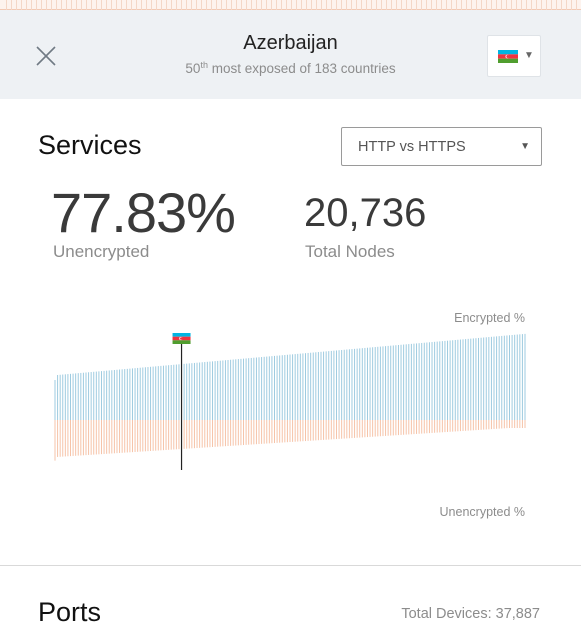  Describe the element at coordinates (489, 318) in the screenshot. I see `encrypted-axis-label: Encrypted %` at that location.